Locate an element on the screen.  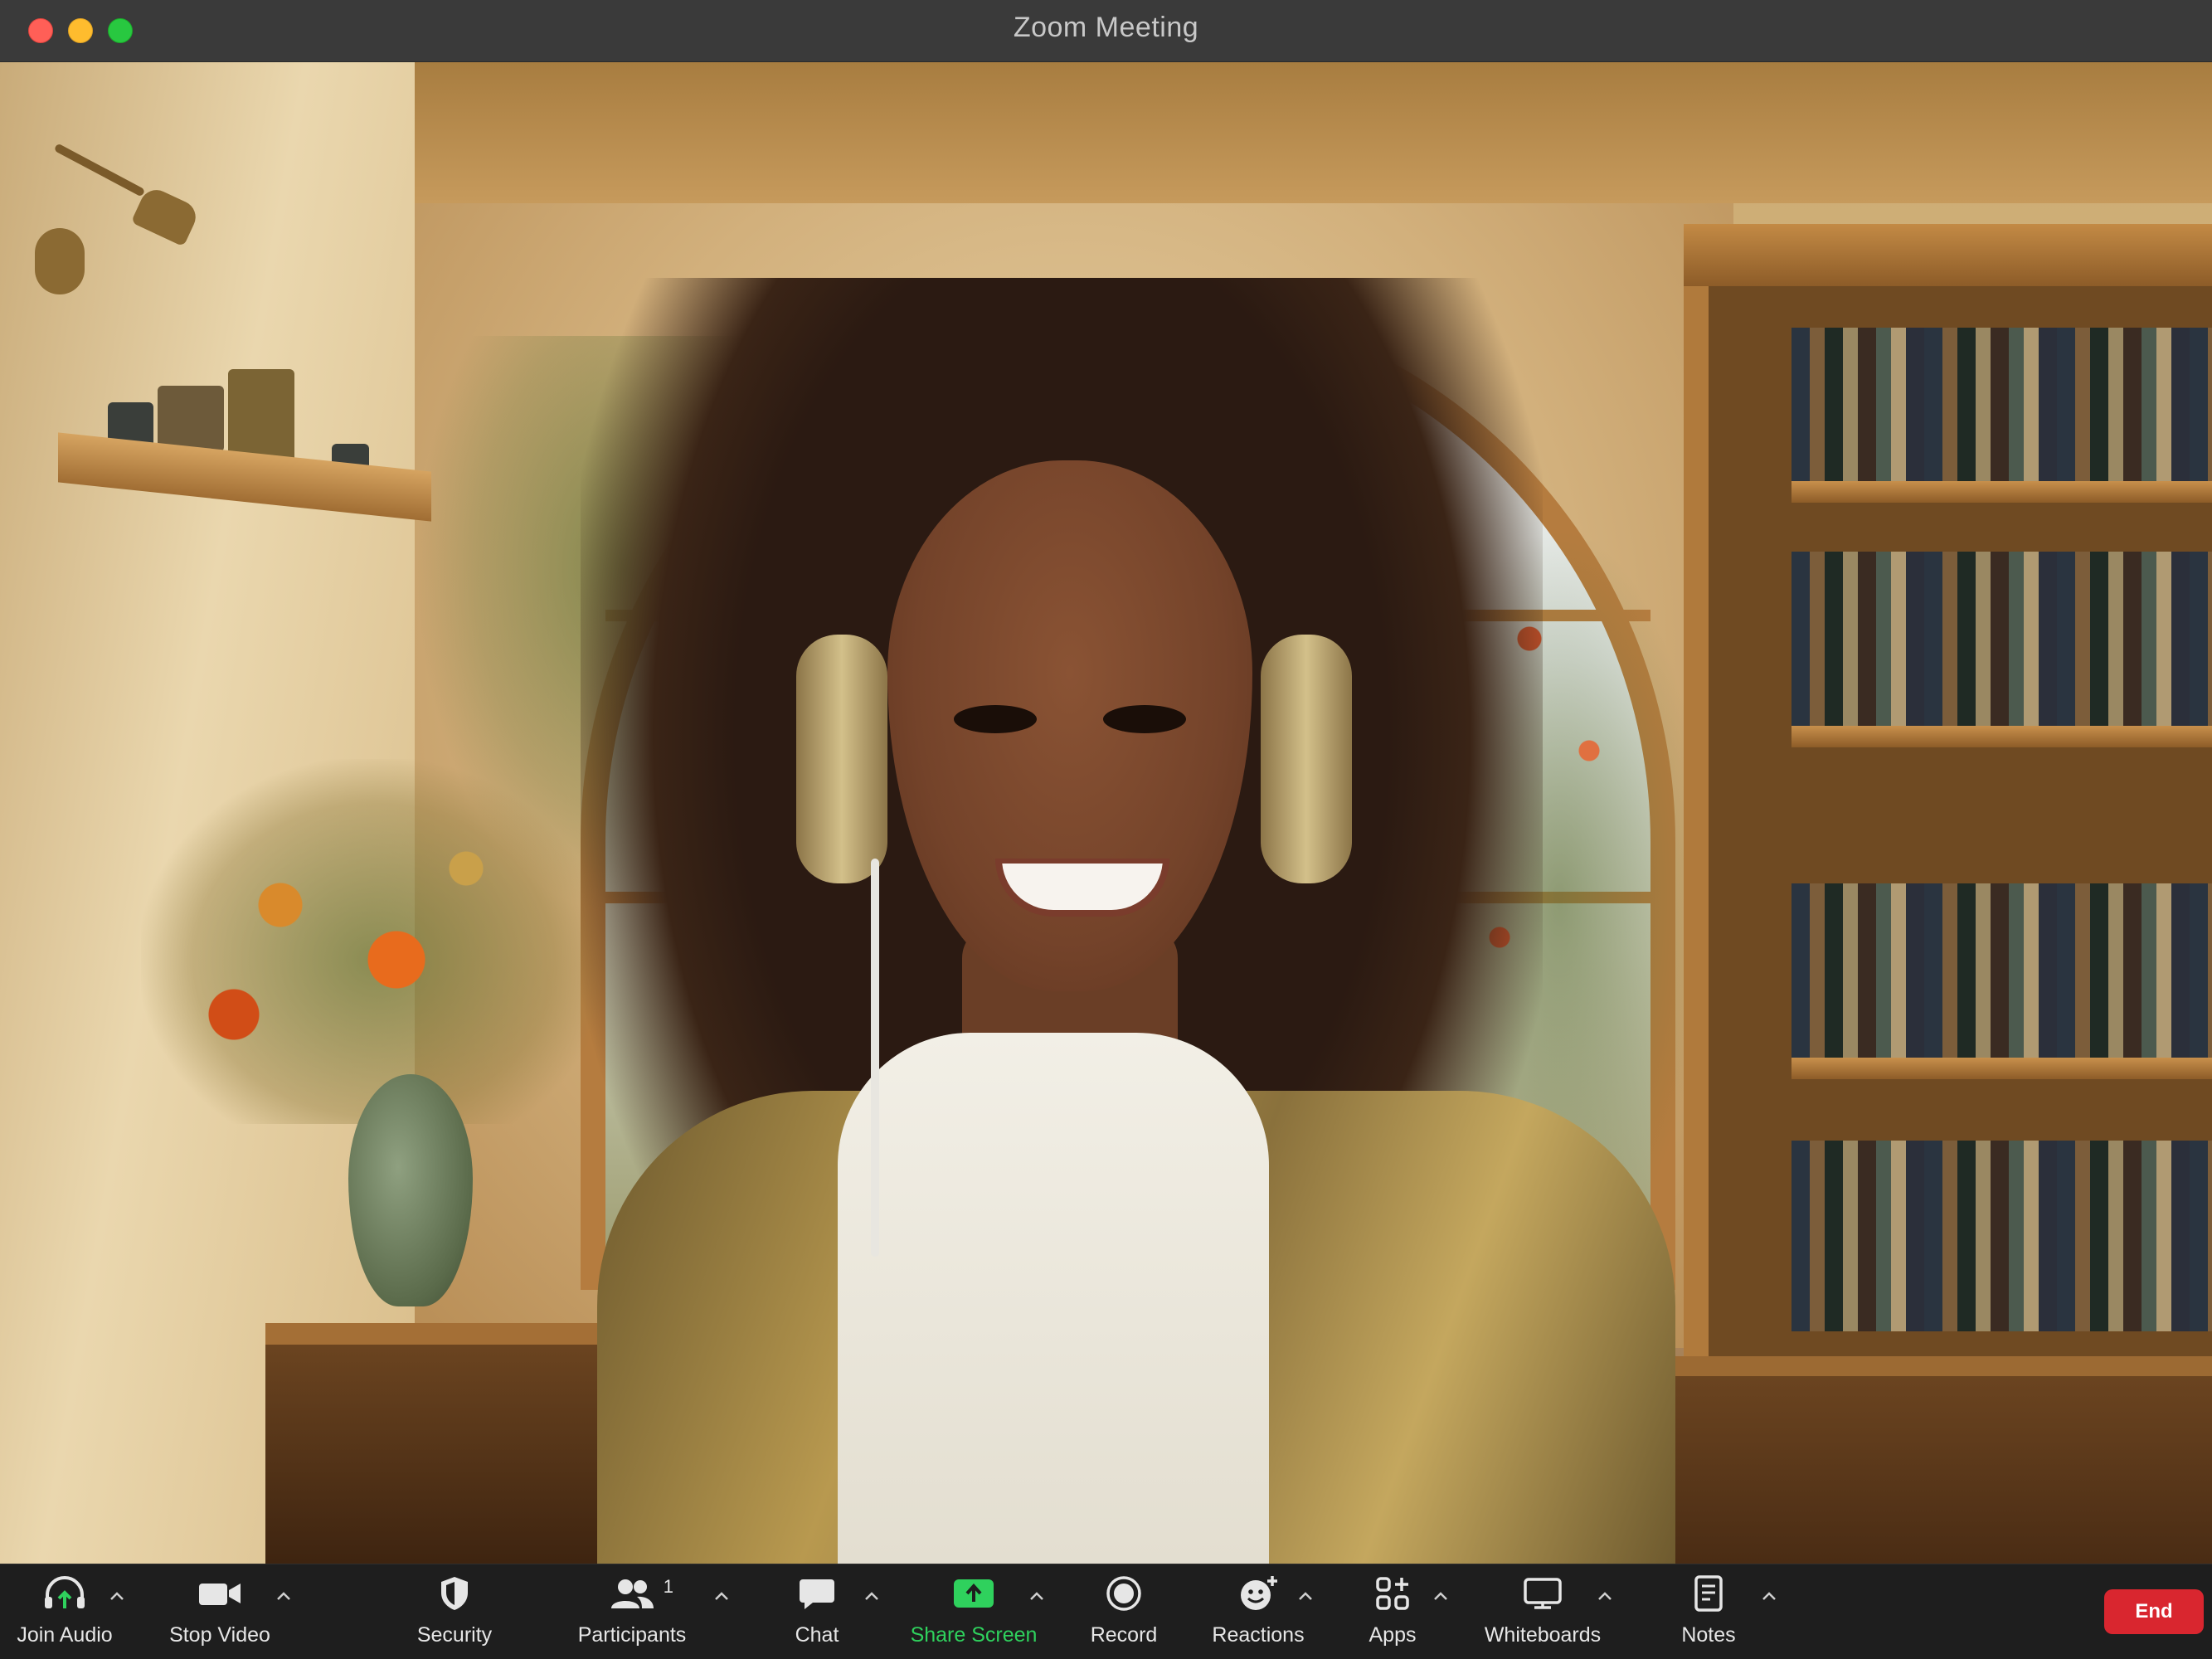
title-bar: Zoom Meeting is located at coordinates (1106, 31).